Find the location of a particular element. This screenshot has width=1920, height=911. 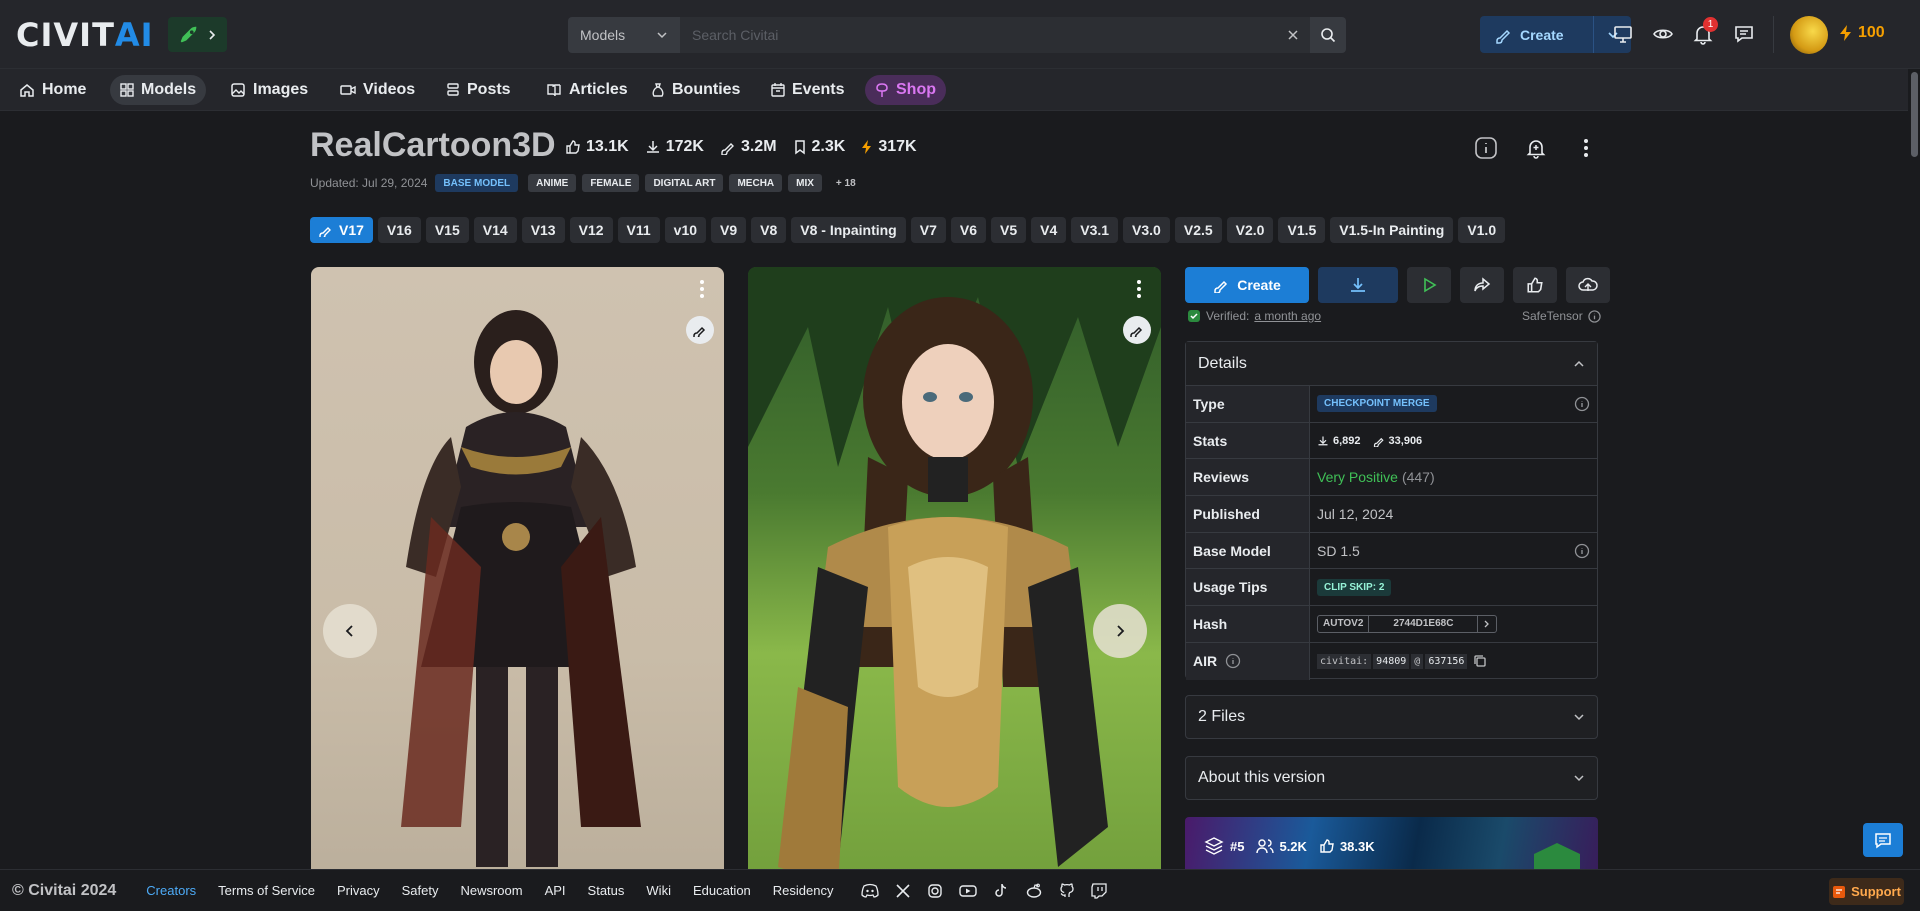

version-tab: V1.5 is located at coordinates (1302, 230).